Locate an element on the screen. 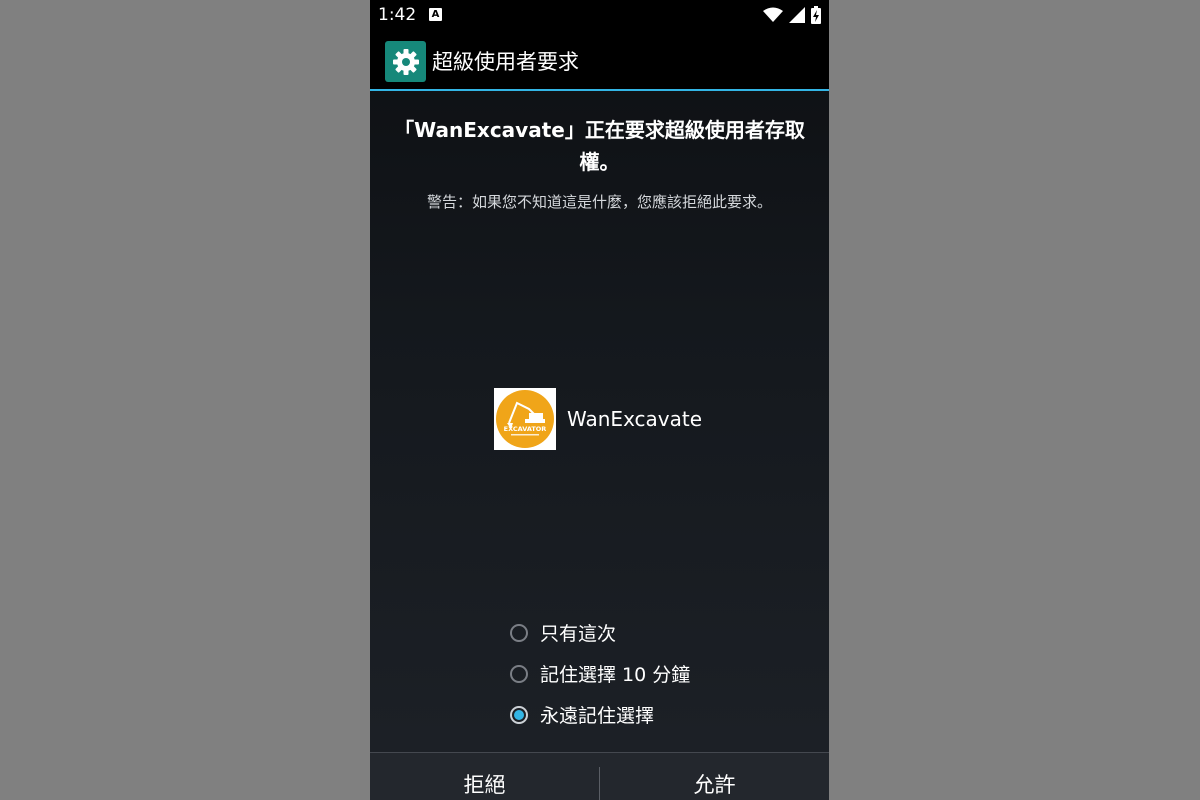 The image size is (1200, 800). app-logo: EXCAVATOR is located at coordinates (525, 419).